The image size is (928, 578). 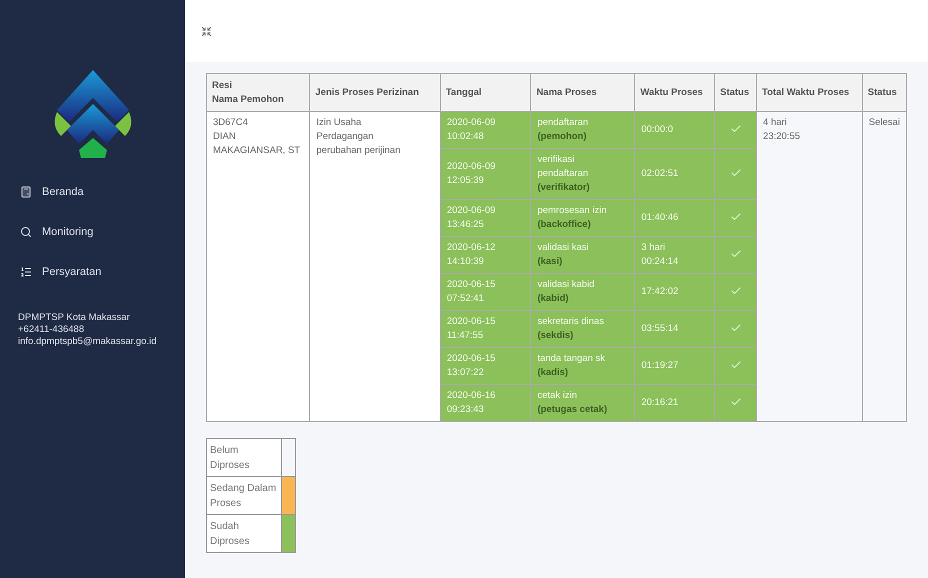 I want to click on process-role: (kasi), so click(x=550, y=262).